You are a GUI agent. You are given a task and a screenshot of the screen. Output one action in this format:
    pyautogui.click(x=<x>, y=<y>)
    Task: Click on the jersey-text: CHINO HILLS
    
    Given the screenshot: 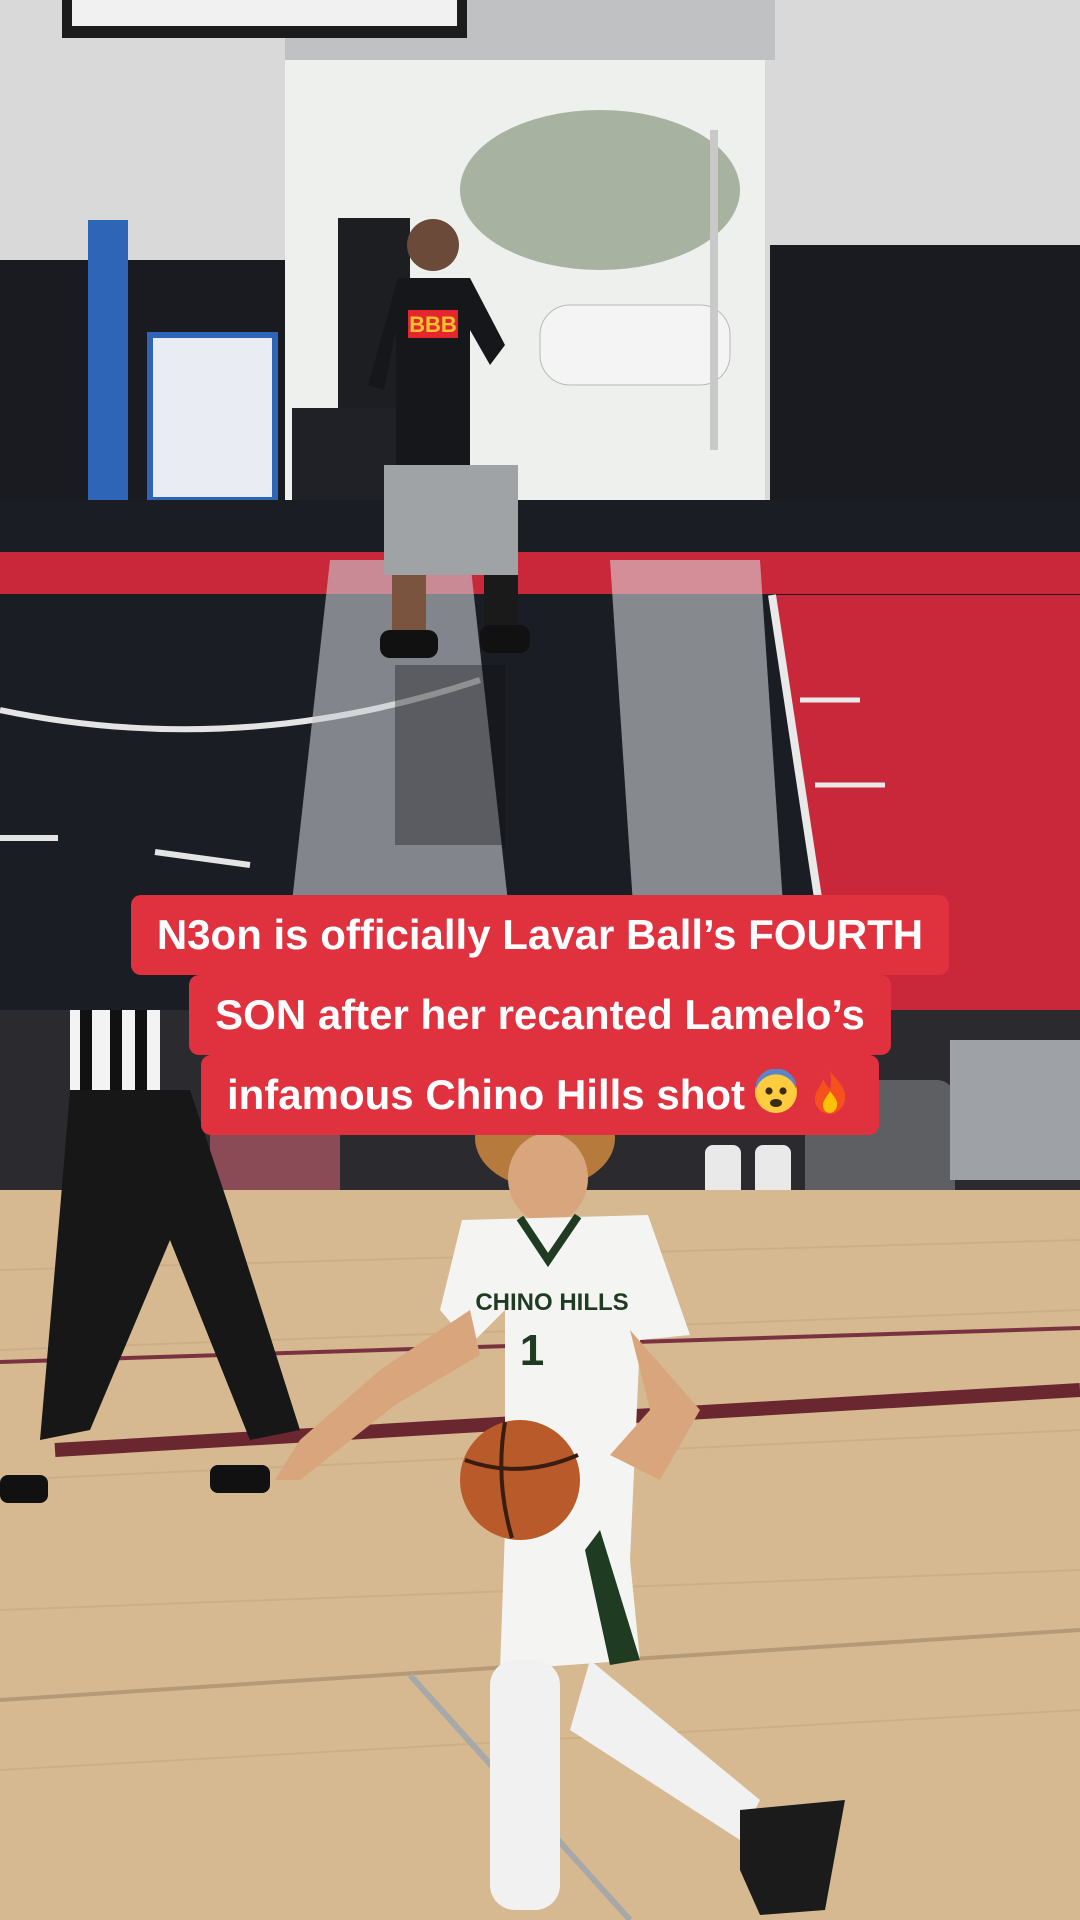 What is the action you would take?
    pyautogui.click(x=551, y=1302)
    